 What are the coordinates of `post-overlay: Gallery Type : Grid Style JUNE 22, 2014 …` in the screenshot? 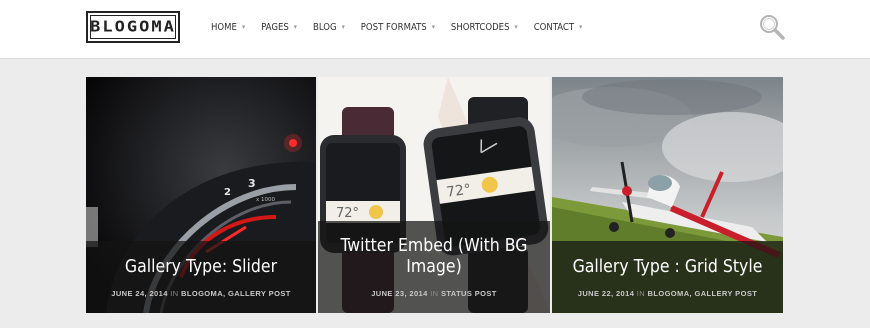 It's located at (667, 277).